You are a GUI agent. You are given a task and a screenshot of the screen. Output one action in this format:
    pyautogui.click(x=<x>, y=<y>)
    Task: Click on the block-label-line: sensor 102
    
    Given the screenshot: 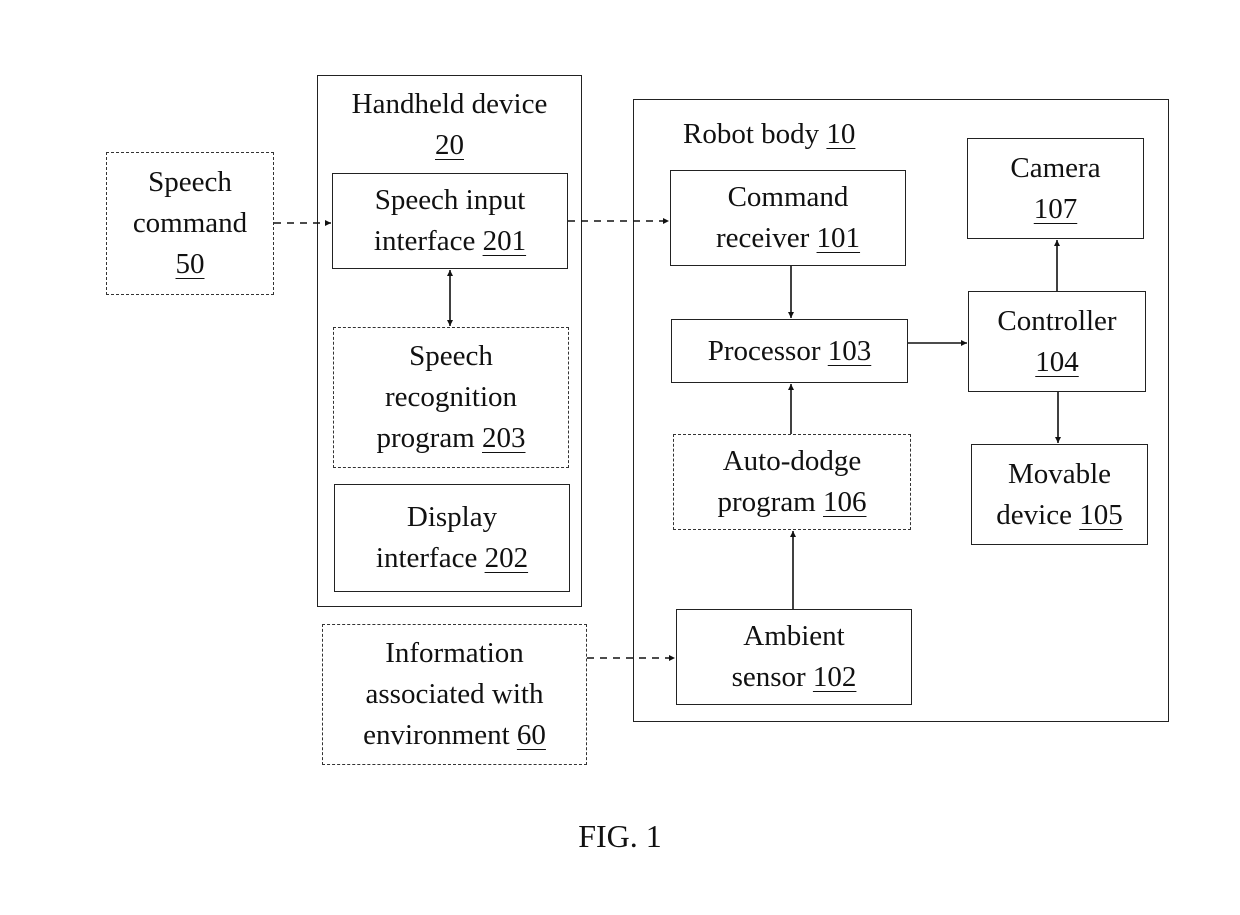 What is the action you would take?
    pyautogui.click(x=794, y=677)
    